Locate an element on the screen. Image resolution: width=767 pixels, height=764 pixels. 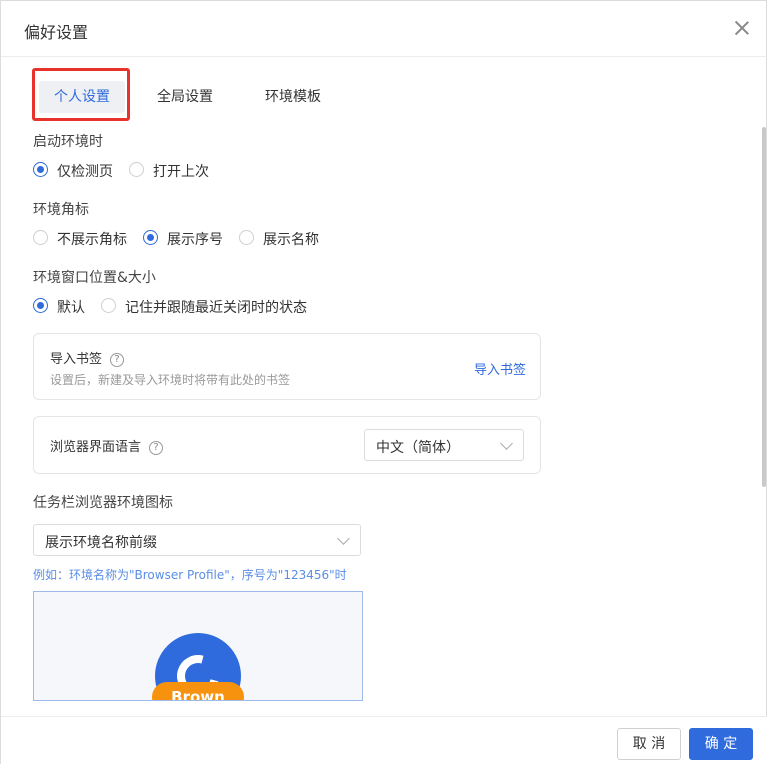
taskbar-icon-select-value: 展示环境名称前缀 is located at coordinates (101, 543).